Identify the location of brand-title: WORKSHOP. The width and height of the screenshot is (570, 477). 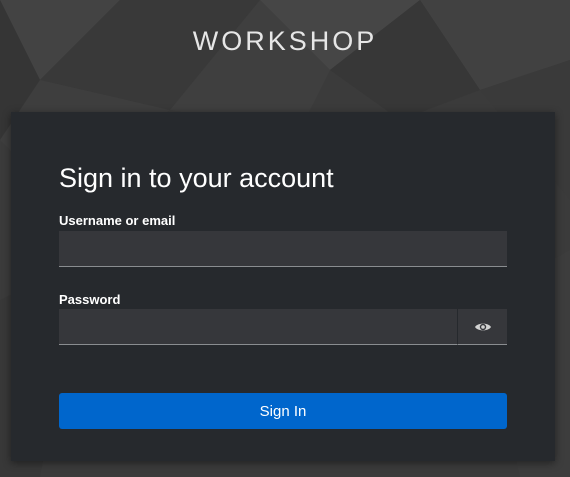
(285, 41).